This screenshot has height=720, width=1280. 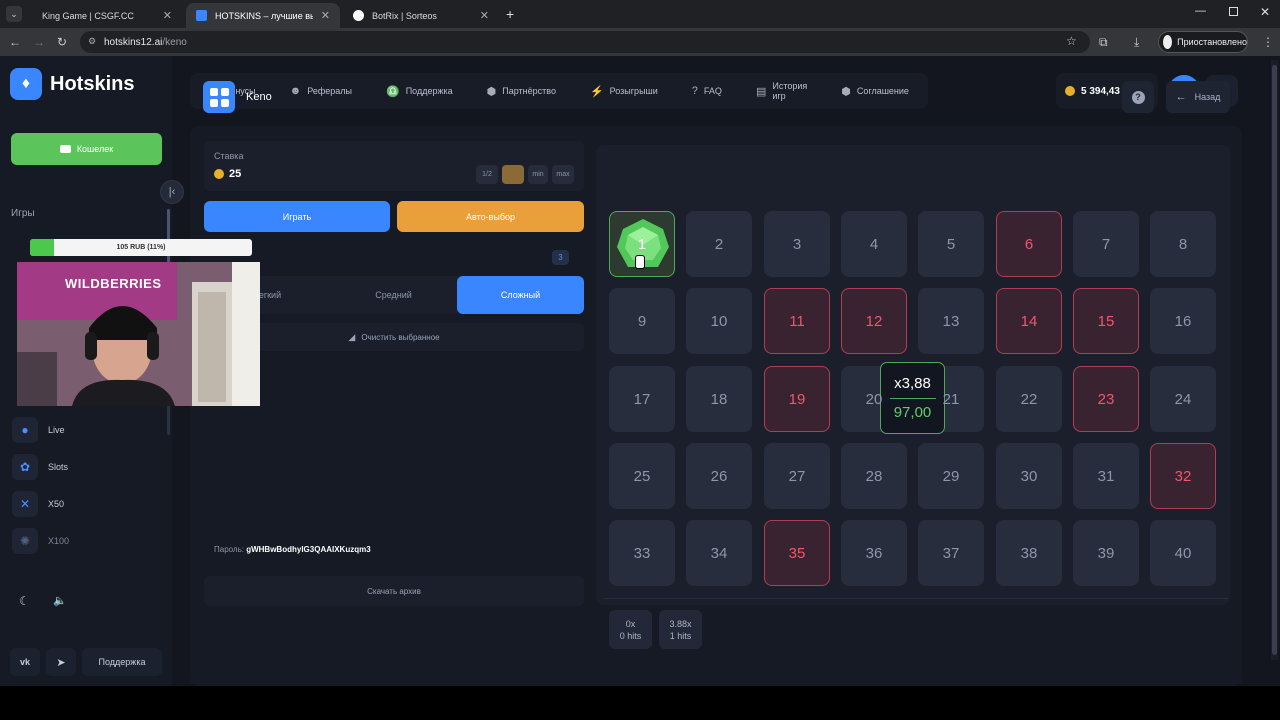 I want to click on profile-paused-button: Приостановлено, so click(x=1203, y=42).